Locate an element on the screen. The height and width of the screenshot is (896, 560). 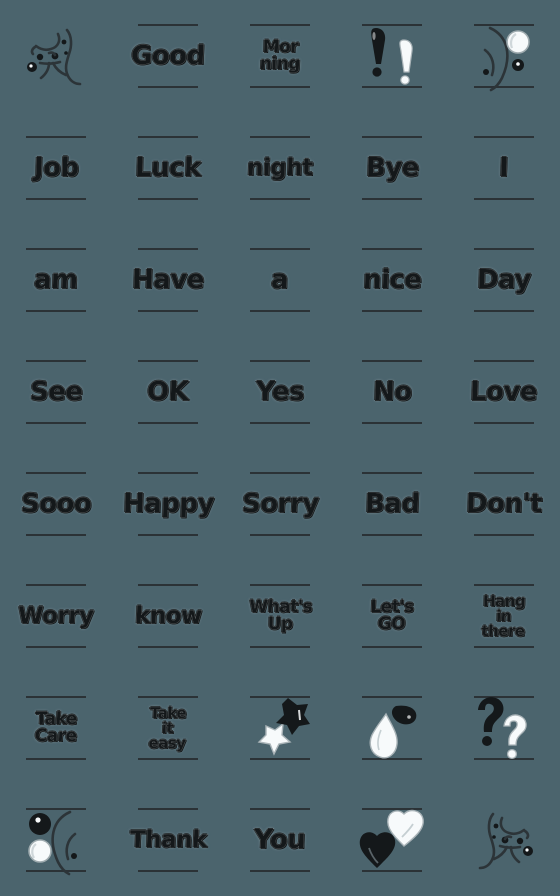
sticker-word: OK is located at coordinates (168, 392).